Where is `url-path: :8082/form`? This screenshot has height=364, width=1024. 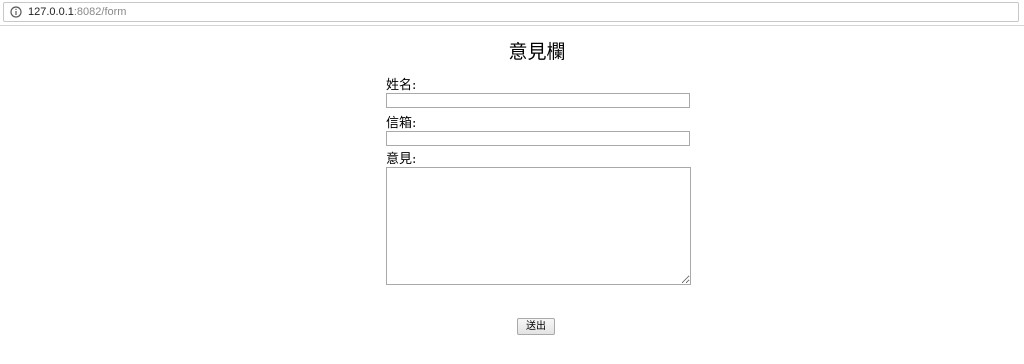 url-path: :8082/form is located at coordinates (100, 12).